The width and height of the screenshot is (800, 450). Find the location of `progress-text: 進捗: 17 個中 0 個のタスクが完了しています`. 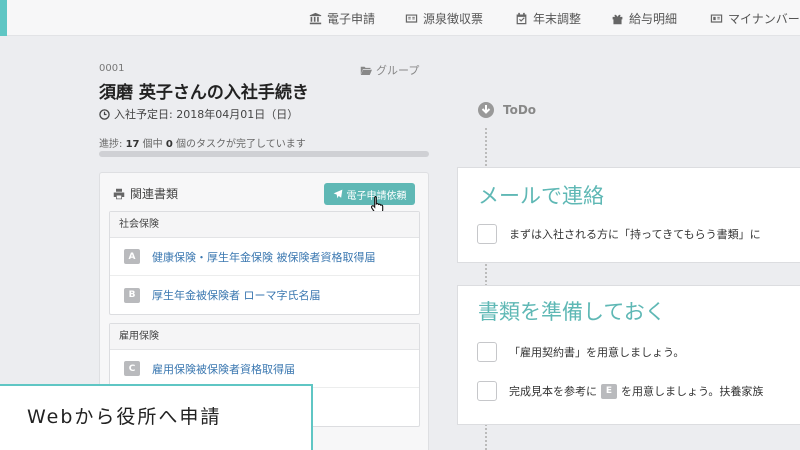

progress-text: 進捗: 17 個中 0 個のタスクが完了しています is located at coordinates (202, 142).